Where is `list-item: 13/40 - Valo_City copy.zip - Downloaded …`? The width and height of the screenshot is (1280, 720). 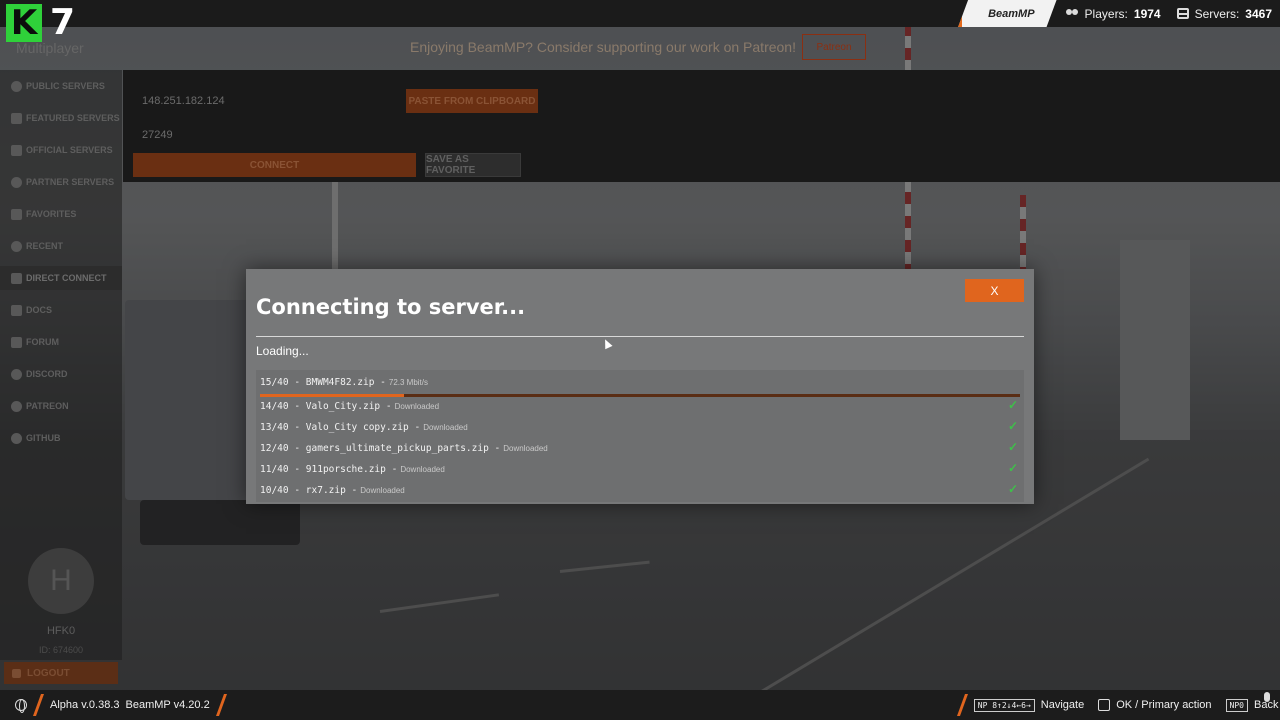
list-item: 13/40 - Valo_City copy.zip - Downloaded … is located at coordinates (639, 426).